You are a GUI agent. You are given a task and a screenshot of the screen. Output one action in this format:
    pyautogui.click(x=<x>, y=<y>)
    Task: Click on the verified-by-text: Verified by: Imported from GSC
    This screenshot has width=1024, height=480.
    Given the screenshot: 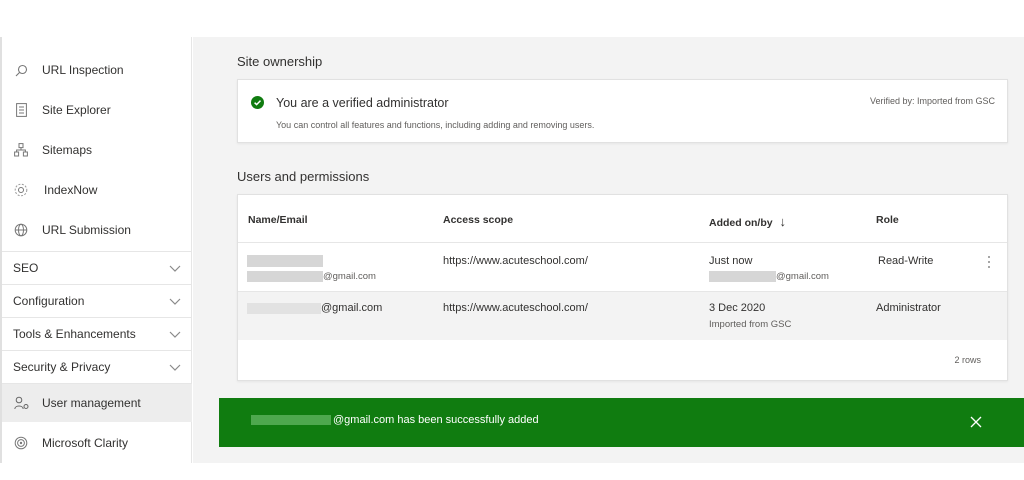 What is the action you would take?
    pyautogui.click(x=932, y=101)
    